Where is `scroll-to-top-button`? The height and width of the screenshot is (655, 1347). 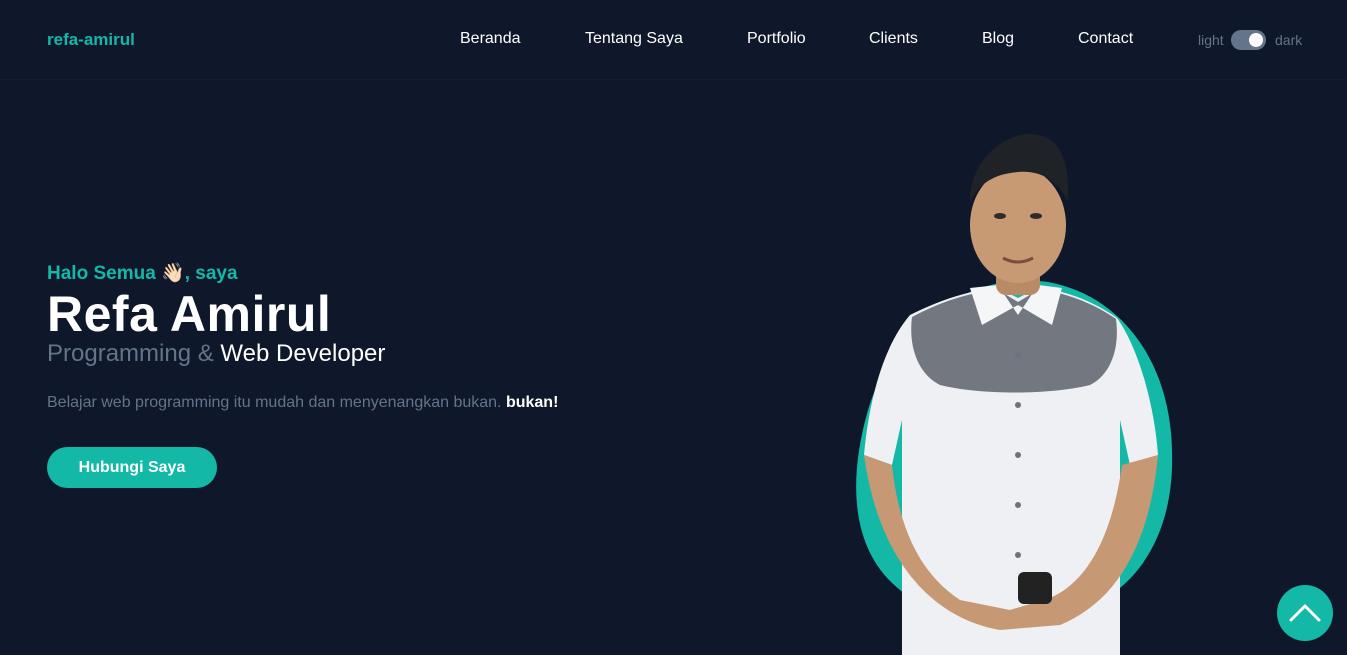 scroll-to-top-button is located at coordinates (1305, 613).